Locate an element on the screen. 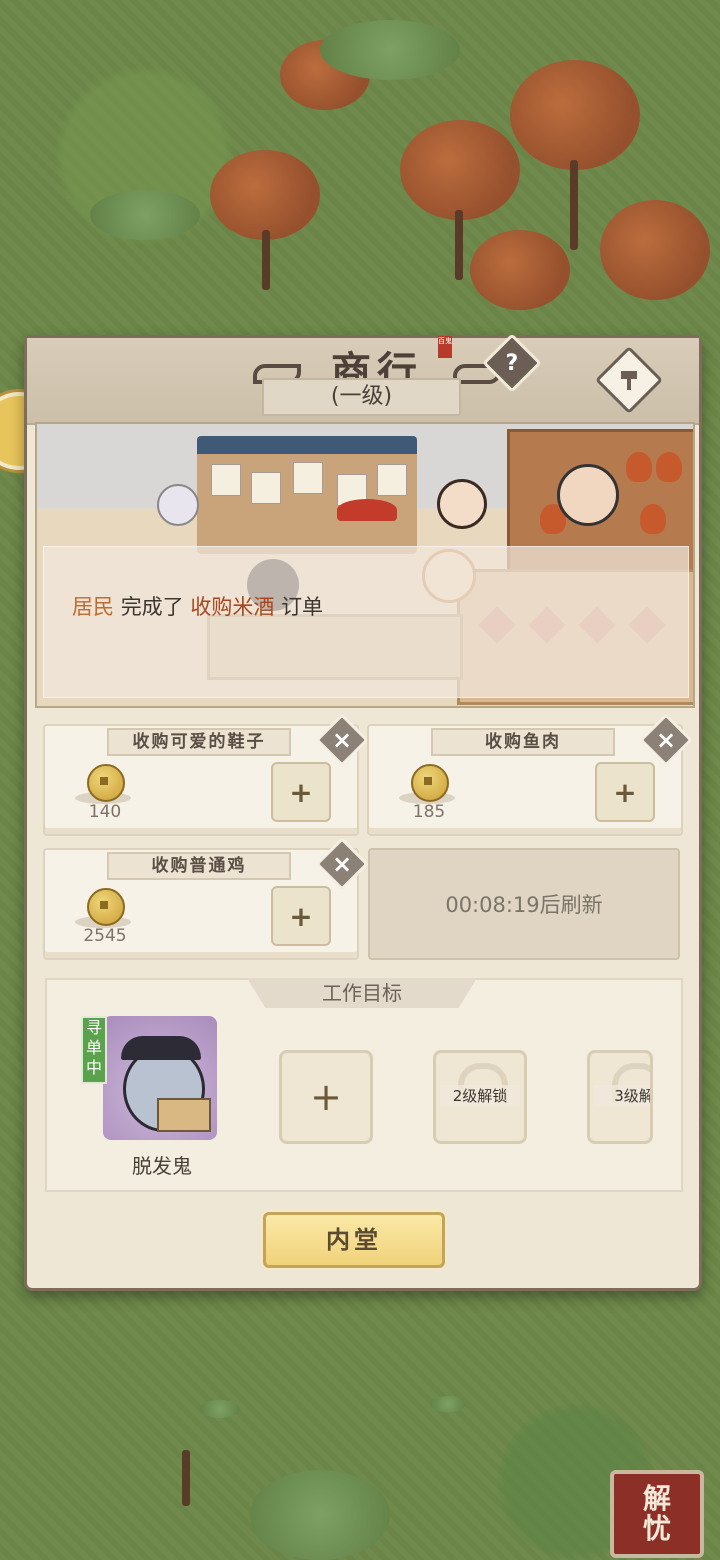  panel-header: 商行 ? (一级) is located at coordinates (363, 379).